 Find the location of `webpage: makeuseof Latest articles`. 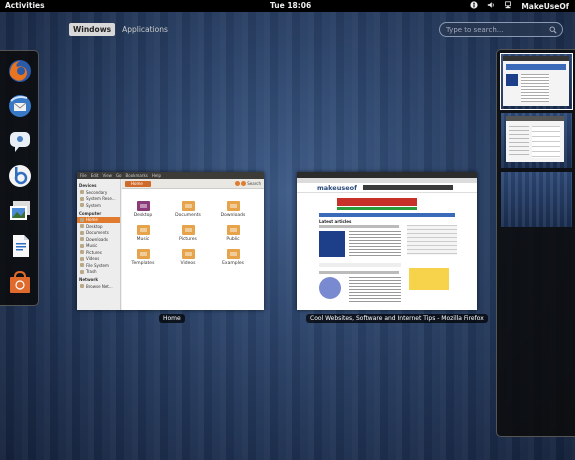

webpage: makeuseof Latest articles is located at coordinates (387, 246).